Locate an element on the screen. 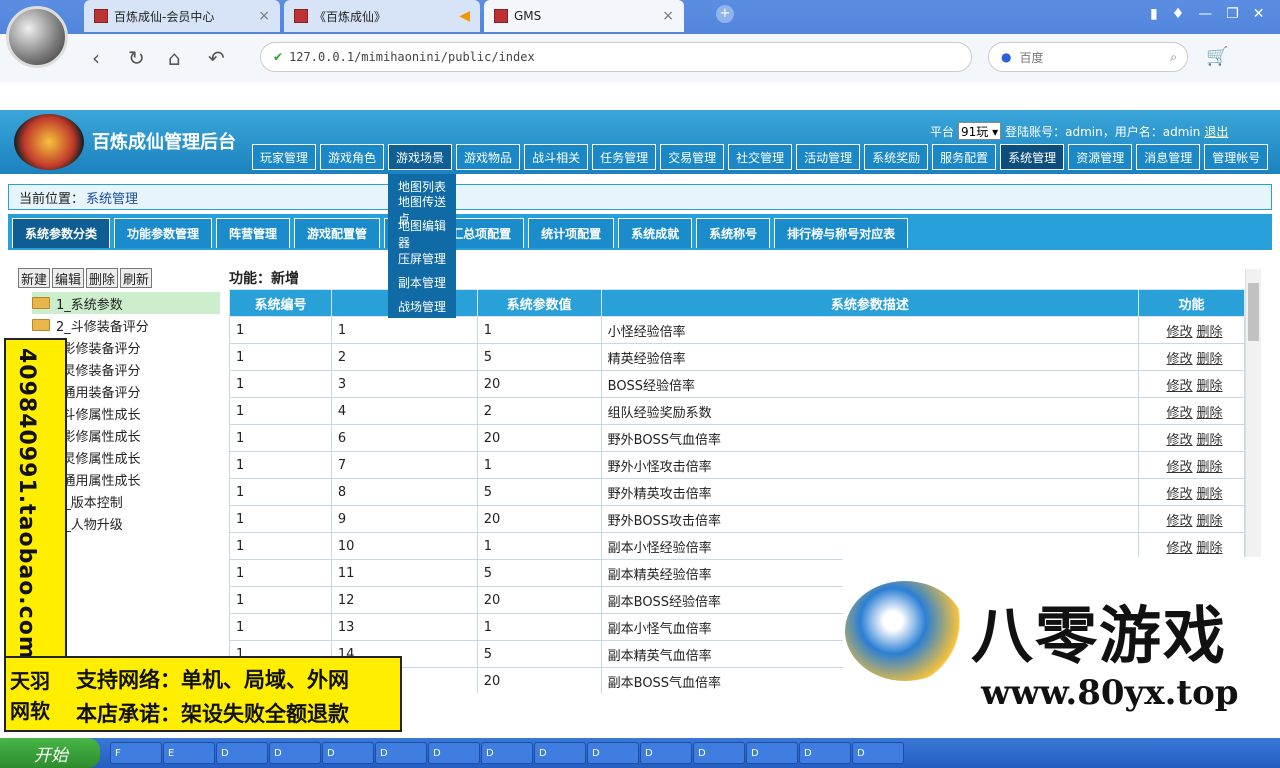 The width and height of the screenshot is (1280, 768). dropdown-item: 地图编辑器 is located at coordinates (422, 234).